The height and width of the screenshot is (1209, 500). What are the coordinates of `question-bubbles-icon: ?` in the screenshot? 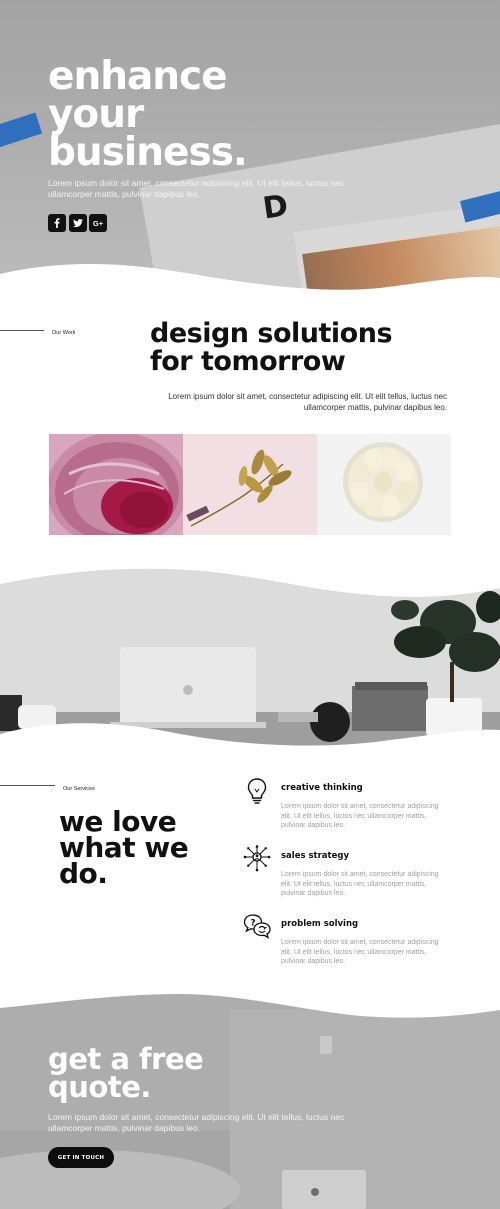 It's located at (257, 926).